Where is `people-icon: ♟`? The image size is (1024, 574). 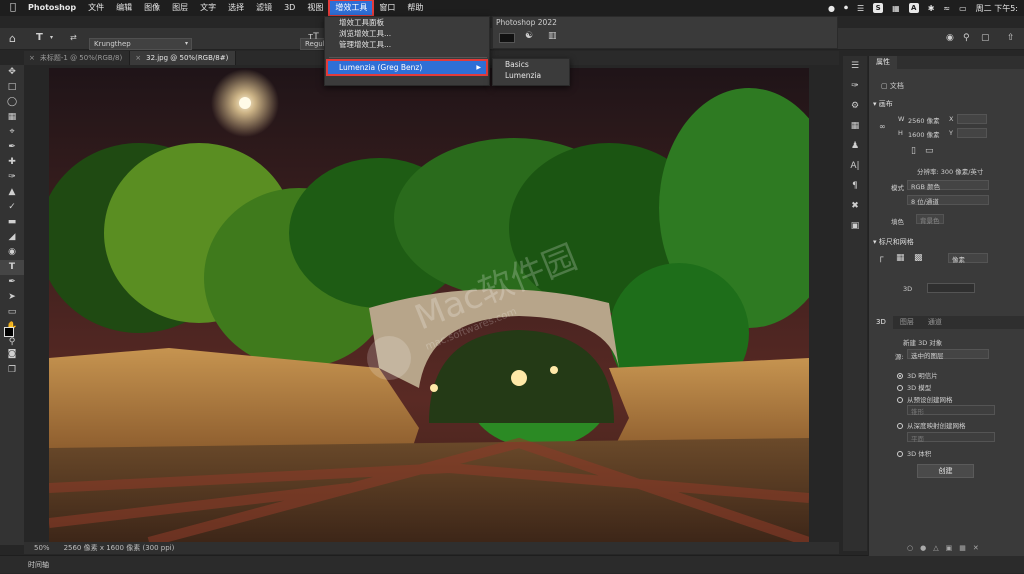
people-icon: ♟ is located at coordinates (855, 146).